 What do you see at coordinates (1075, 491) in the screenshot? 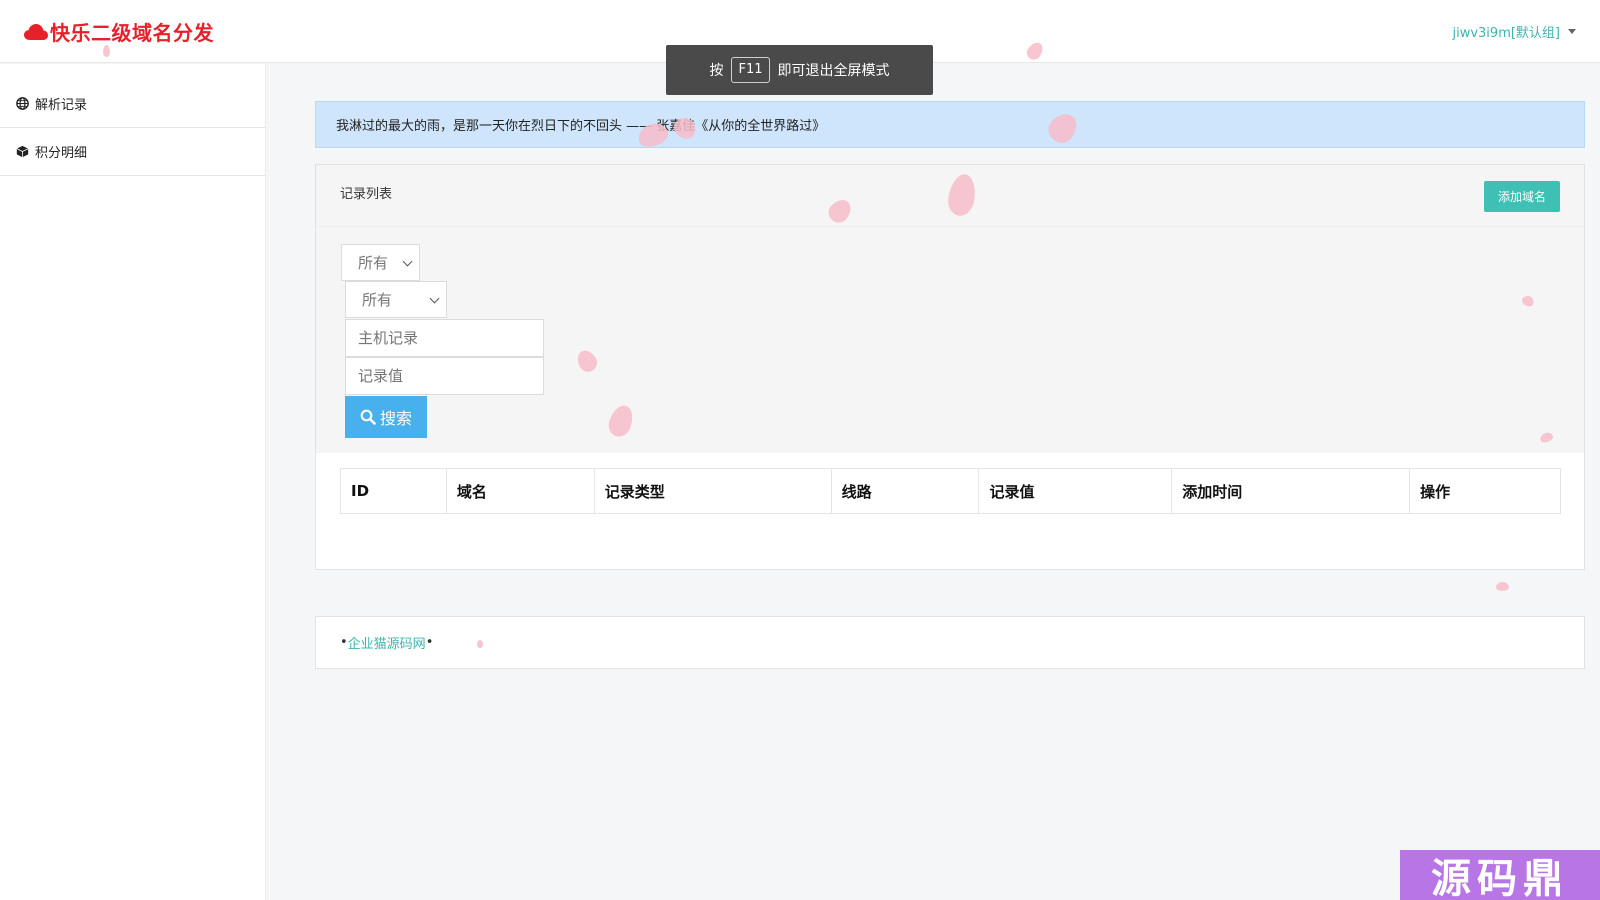
I see `col-record-value: 记录值` at bounding box center [1075, 491].